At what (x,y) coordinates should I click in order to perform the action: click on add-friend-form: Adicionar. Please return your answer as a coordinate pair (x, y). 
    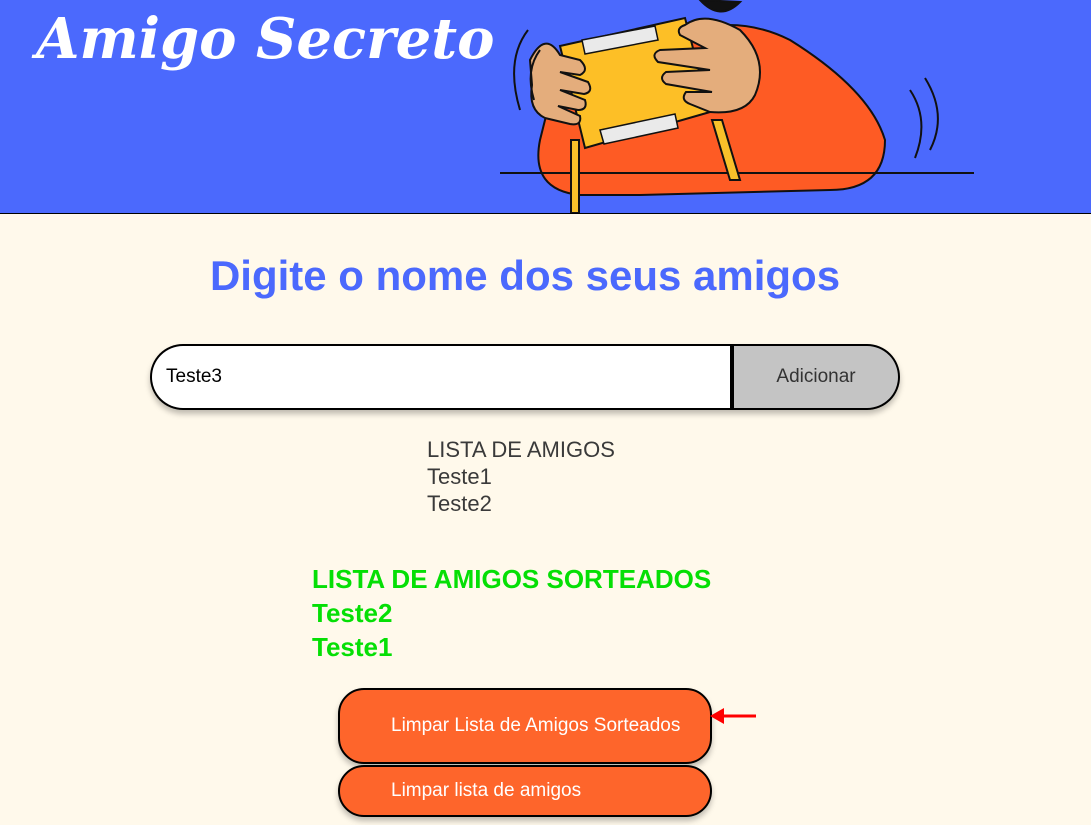
    Looking at the image, I should click on (525, 377).